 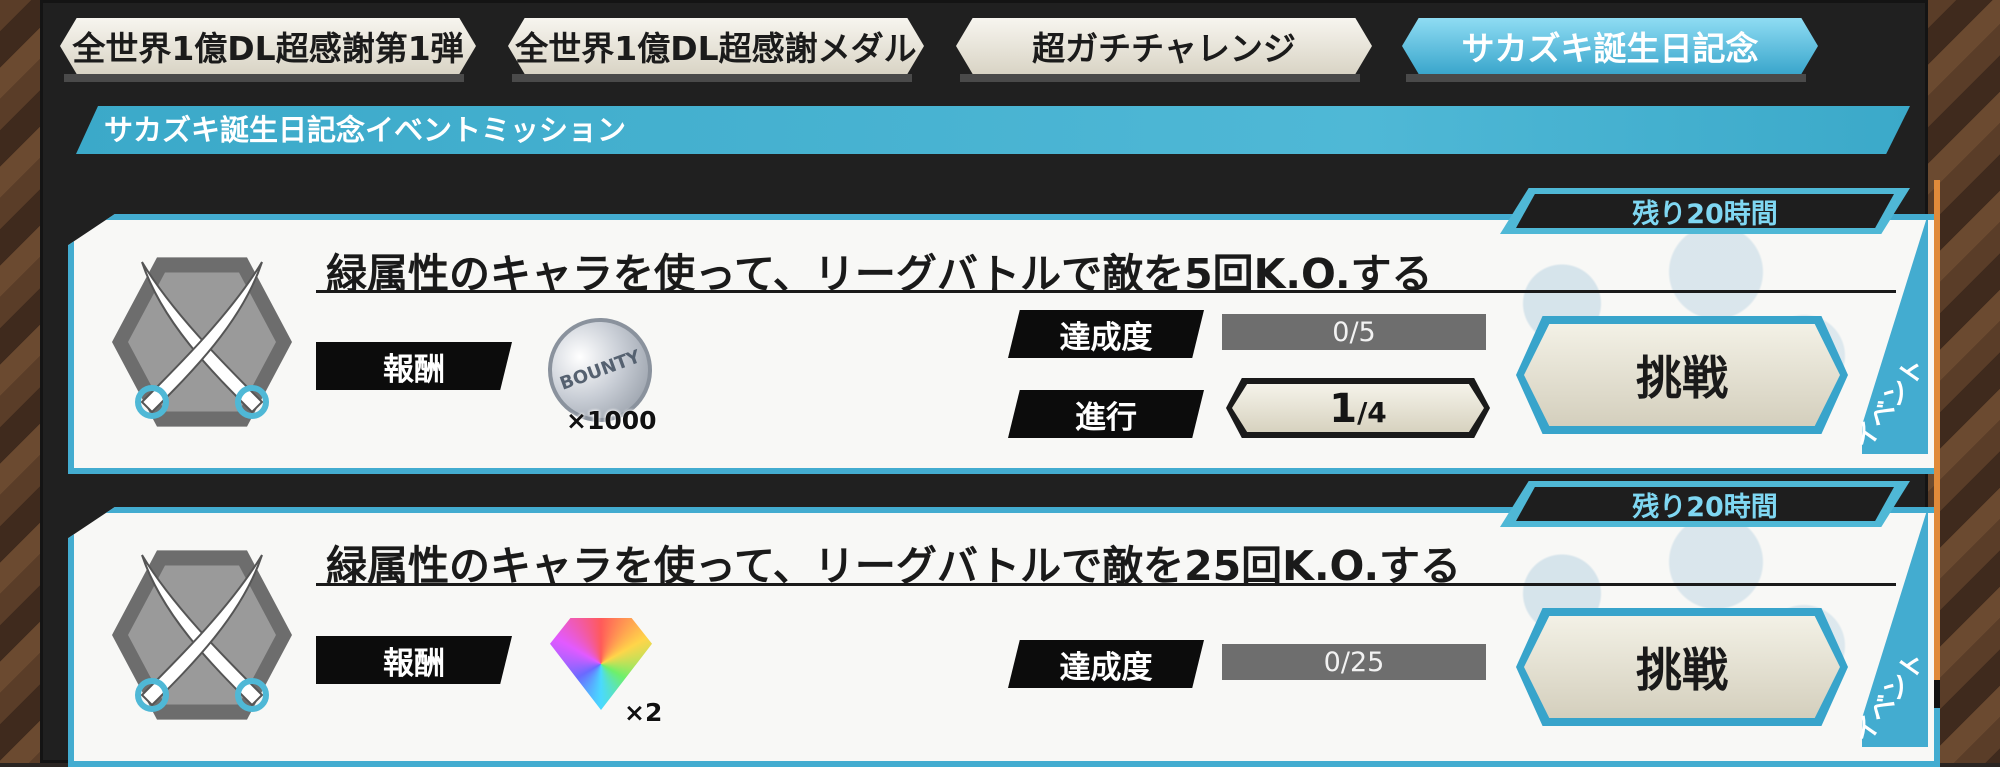 What do you see at coordinates (1937, 694) in the screenshot?
I see `scrollbar-end` at bounding box center [1937, 694].